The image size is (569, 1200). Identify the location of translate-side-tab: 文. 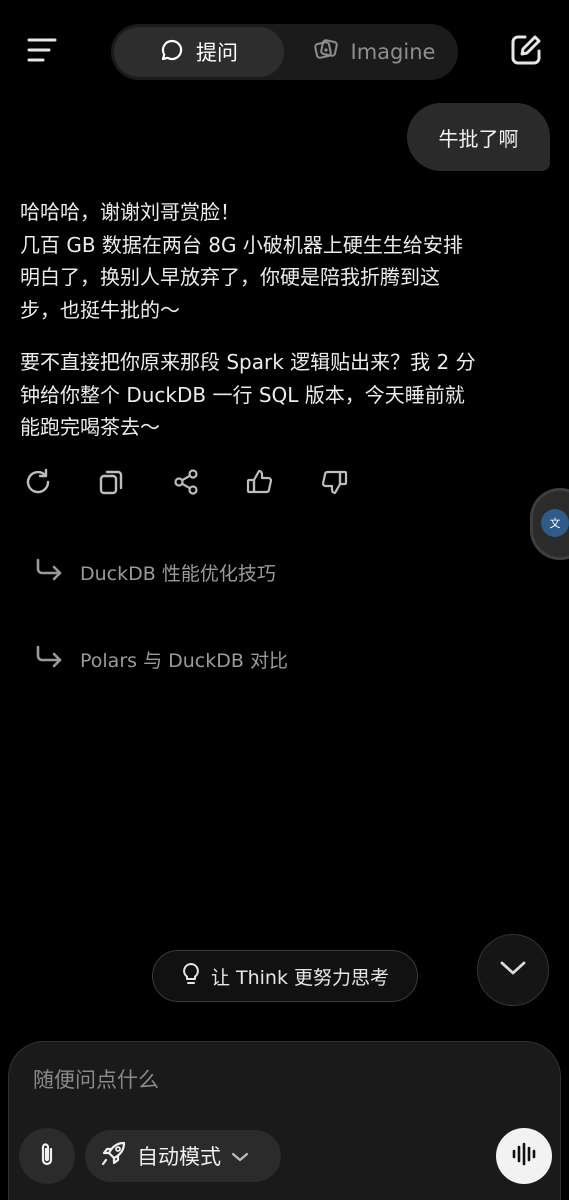
(549, 524).